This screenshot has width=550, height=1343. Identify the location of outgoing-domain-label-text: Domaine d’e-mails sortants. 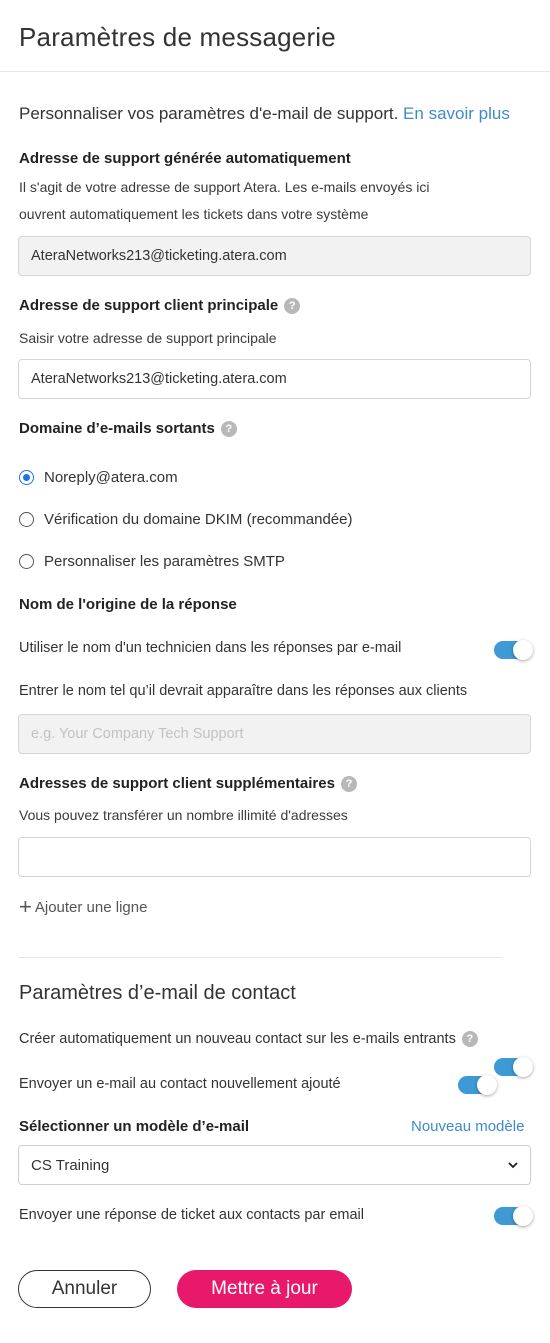
(117, 428).